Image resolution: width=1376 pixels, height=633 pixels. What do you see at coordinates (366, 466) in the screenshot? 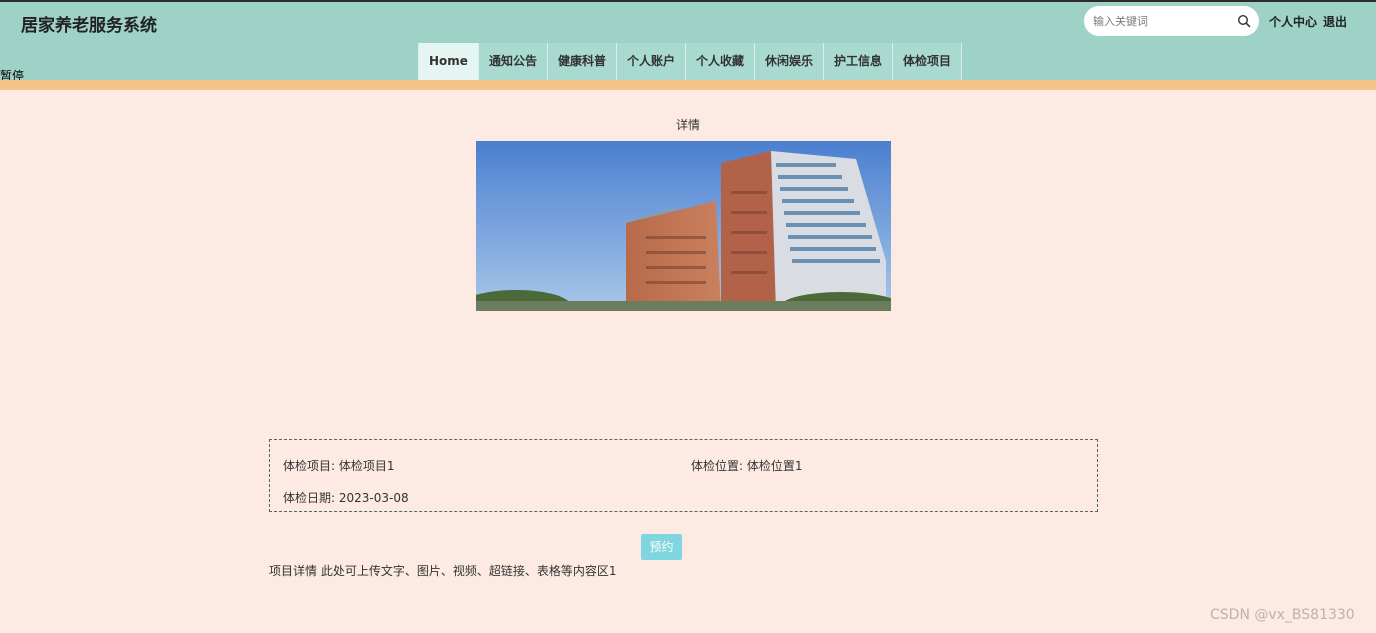
I see `checkup-item-value: 体检项目1` at bounding box center [366, 466].